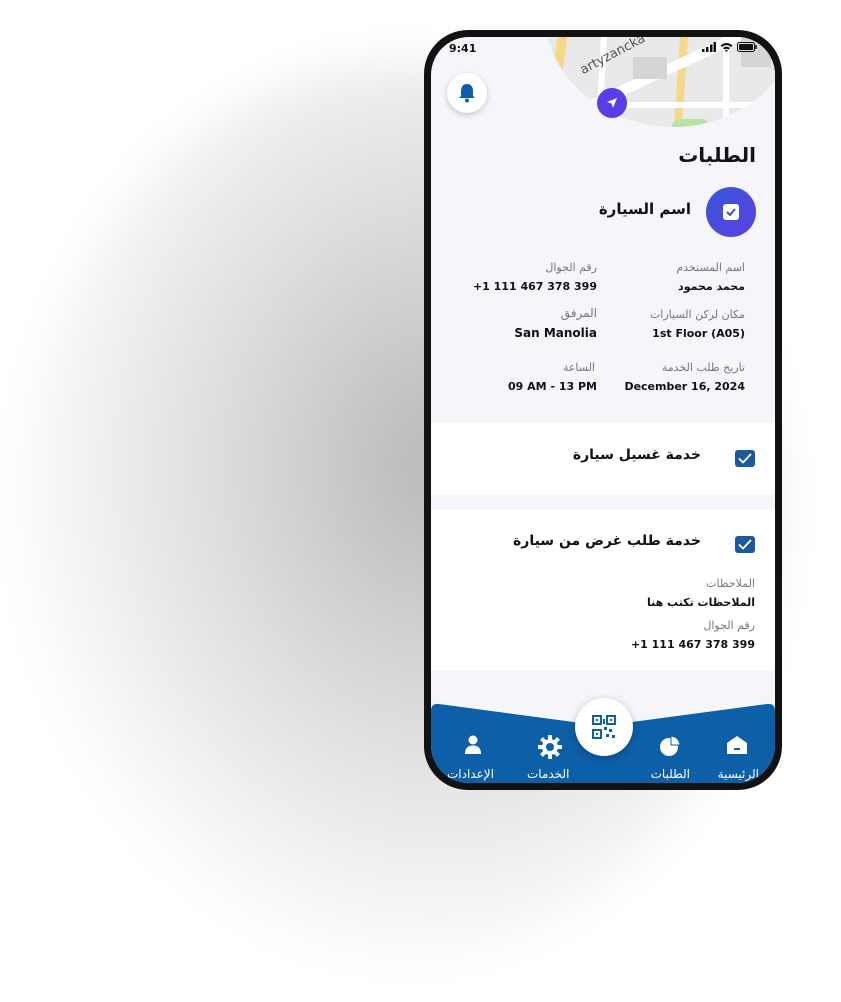 This screenshot has width=841, height=1002. What do you see at coordinates (670, 774) in the screenshot?
I see `nav-orders-label: الطلبات` at bounding box center [670, 774].